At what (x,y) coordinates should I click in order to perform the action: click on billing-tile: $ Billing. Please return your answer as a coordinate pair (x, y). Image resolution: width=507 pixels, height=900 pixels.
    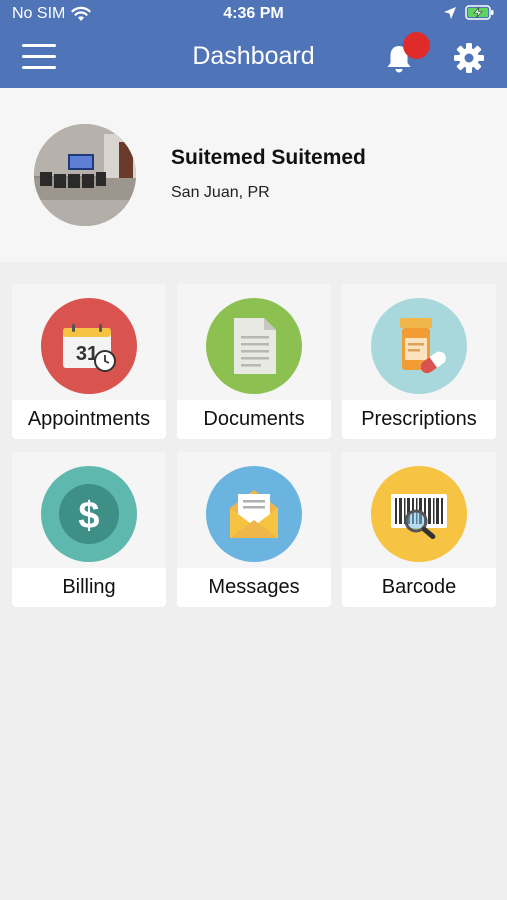
    Looking at the image, I should click on (89, 529).